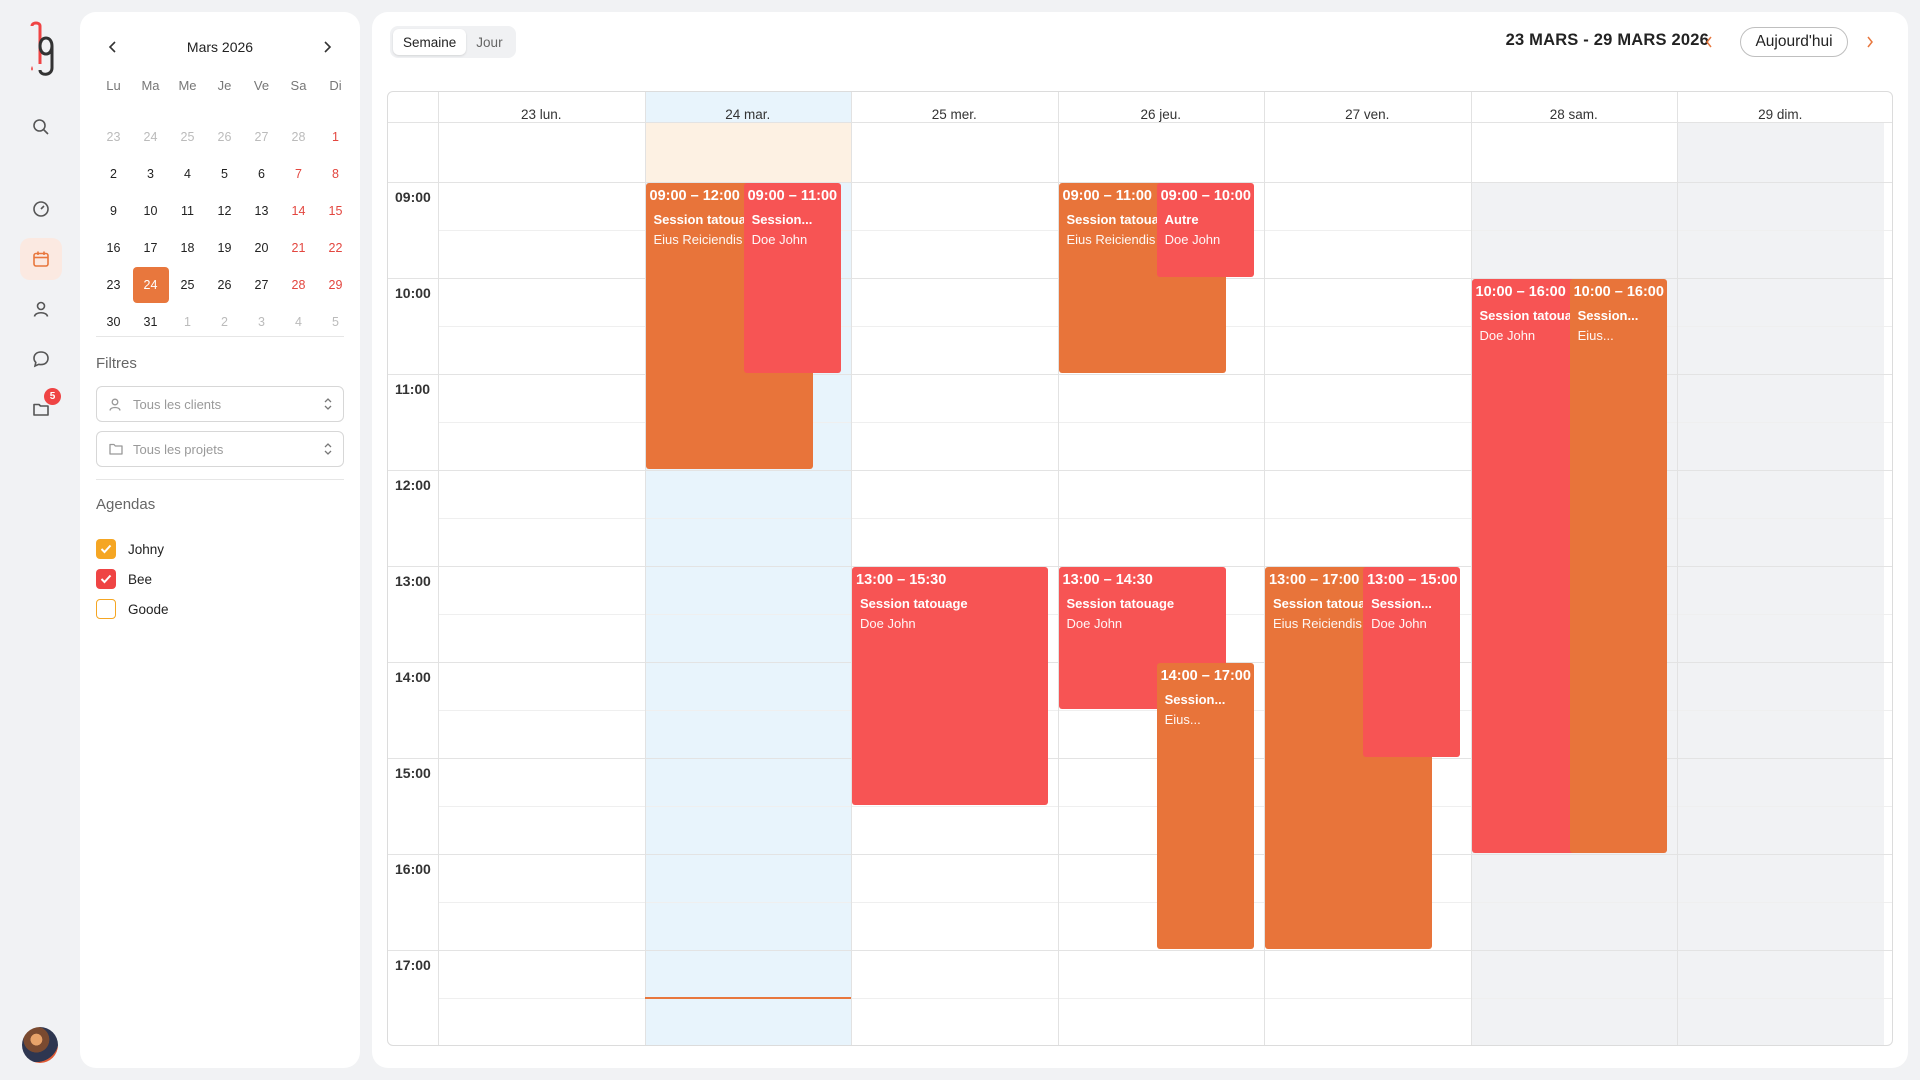 This screenshot has height=1080, width=1920. Describe the element at coordinates (150, 210) in the screenshot. I see `mini-calendar-day: 10` at that location.